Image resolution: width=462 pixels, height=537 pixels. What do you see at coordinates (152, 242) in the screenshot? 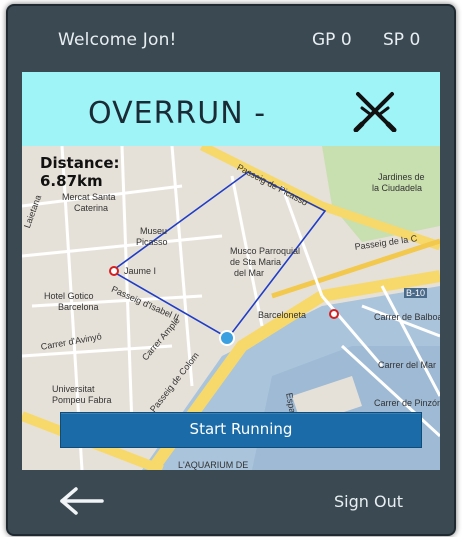
I see `map-label: Picasso` at bounding box center [152, 242].